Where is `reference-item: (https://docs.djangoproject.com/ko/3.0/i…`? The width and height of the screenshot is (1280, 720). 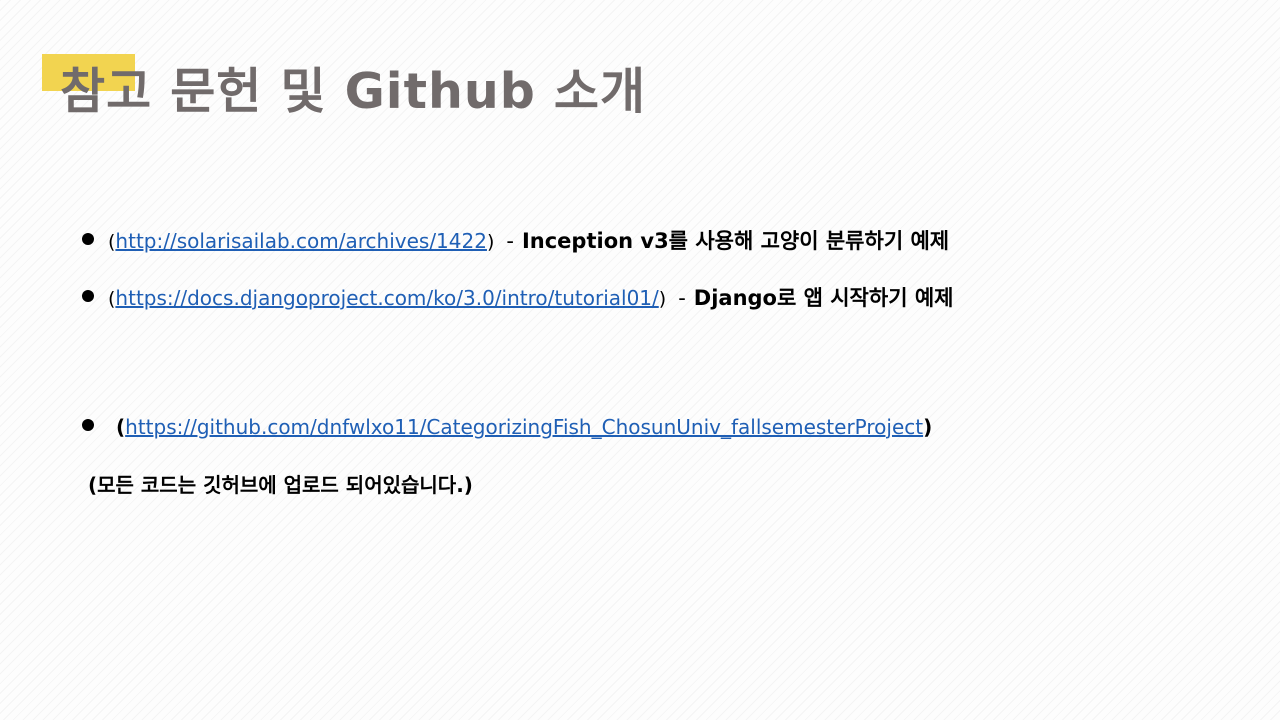 reference-item: (https://docs.djangoproject.com/ko/3.0/i… is located at coordinates (517, 298).